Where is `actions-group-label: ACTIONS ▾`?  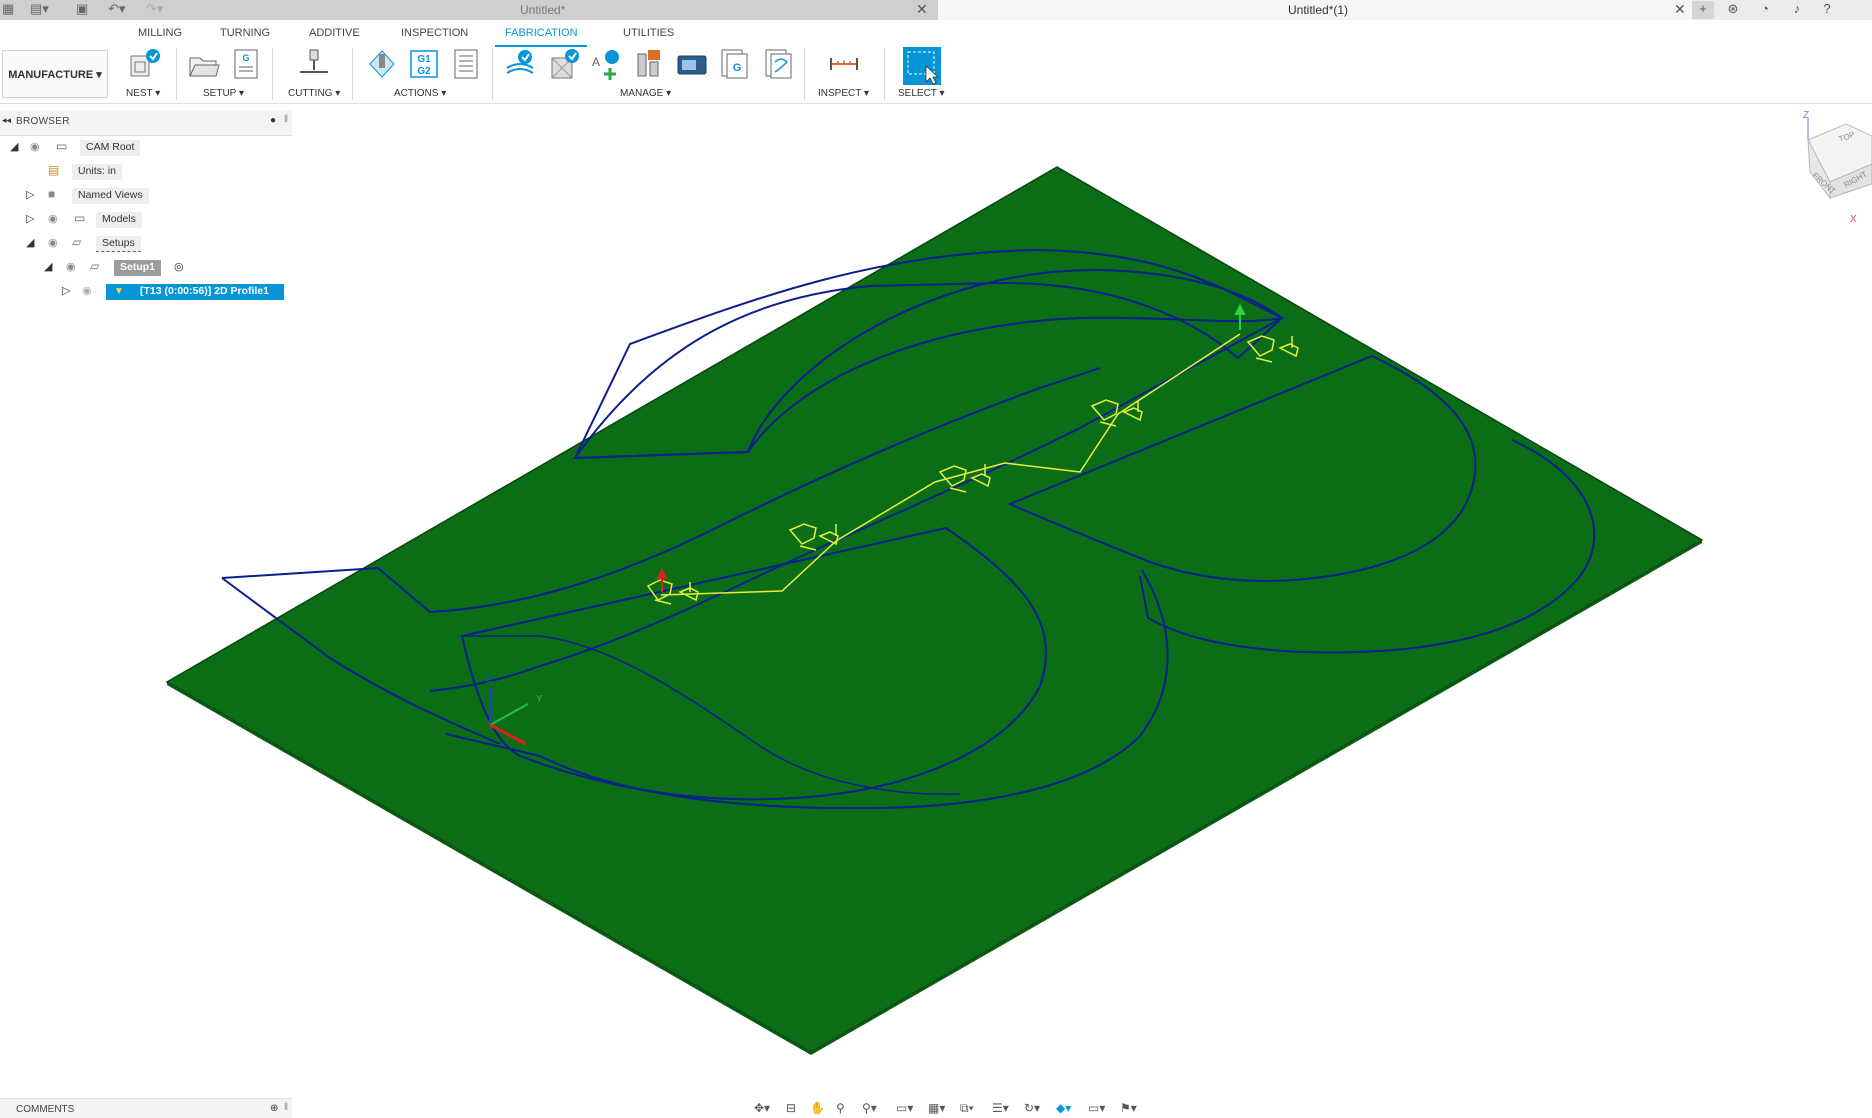
actions-group-label: ACTIONS ▾ is located at coordinates (420, 93).